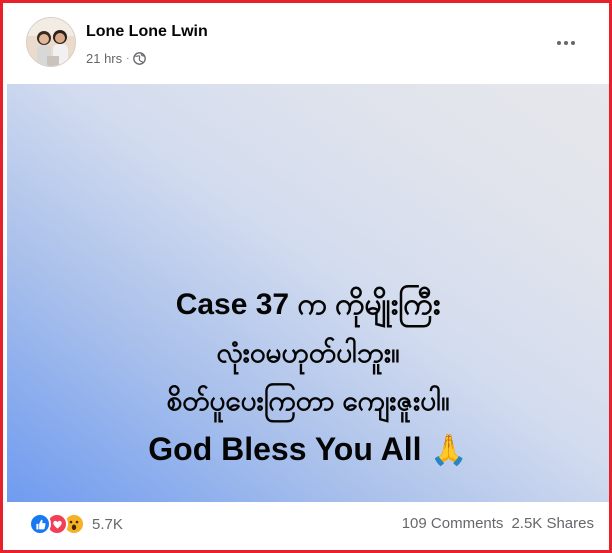 This screenshot has width=612, height=553. What do you see at coordinates (308, 304) in the screenshot?
I see `image-text-line-1: Case 37 က ကိုမျိုးကြီး` at bounding box center [308, 304].